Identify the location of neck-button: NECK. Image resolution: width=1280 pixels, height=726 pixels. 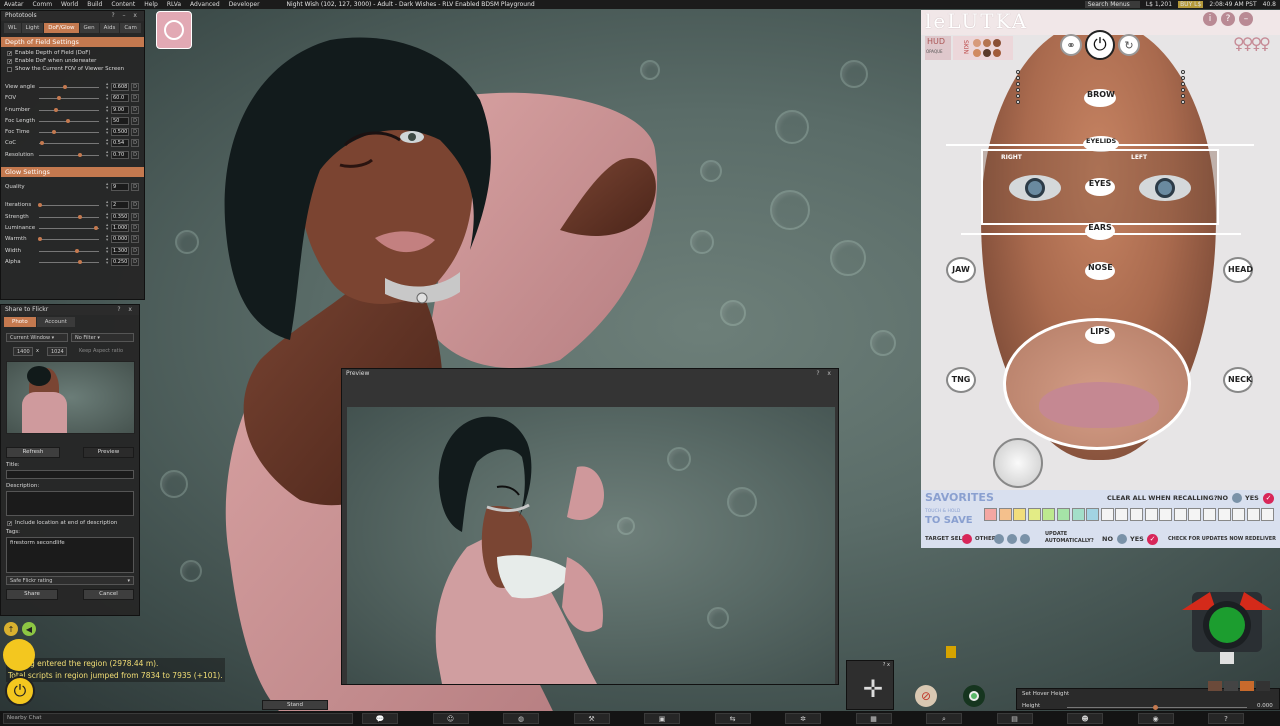
(1238, 380).